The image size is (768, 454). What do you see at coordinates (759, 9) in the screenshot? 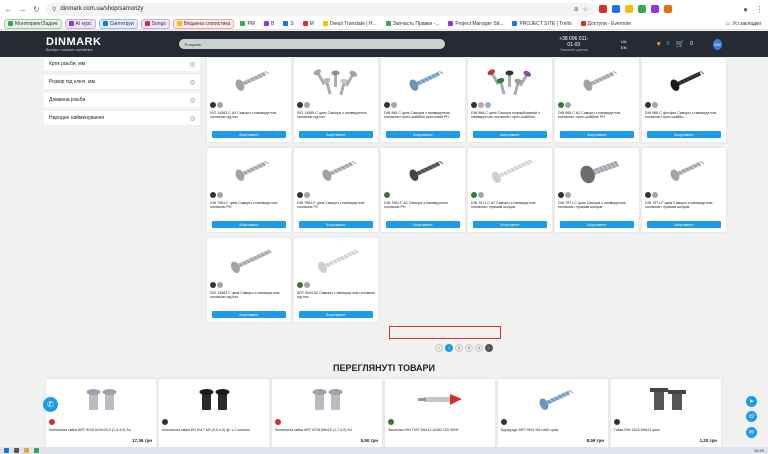
I see `menu-icon: ⋮` at bounding box center [759, 9].